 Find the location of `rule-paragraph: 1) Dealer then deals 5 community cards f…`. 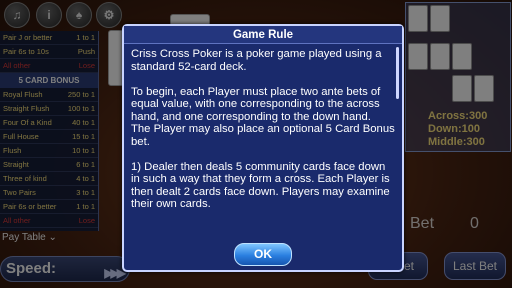

rule-paragraph: 1) Dealer then deals 5 community cards f… is located at coordinates (260, 185).